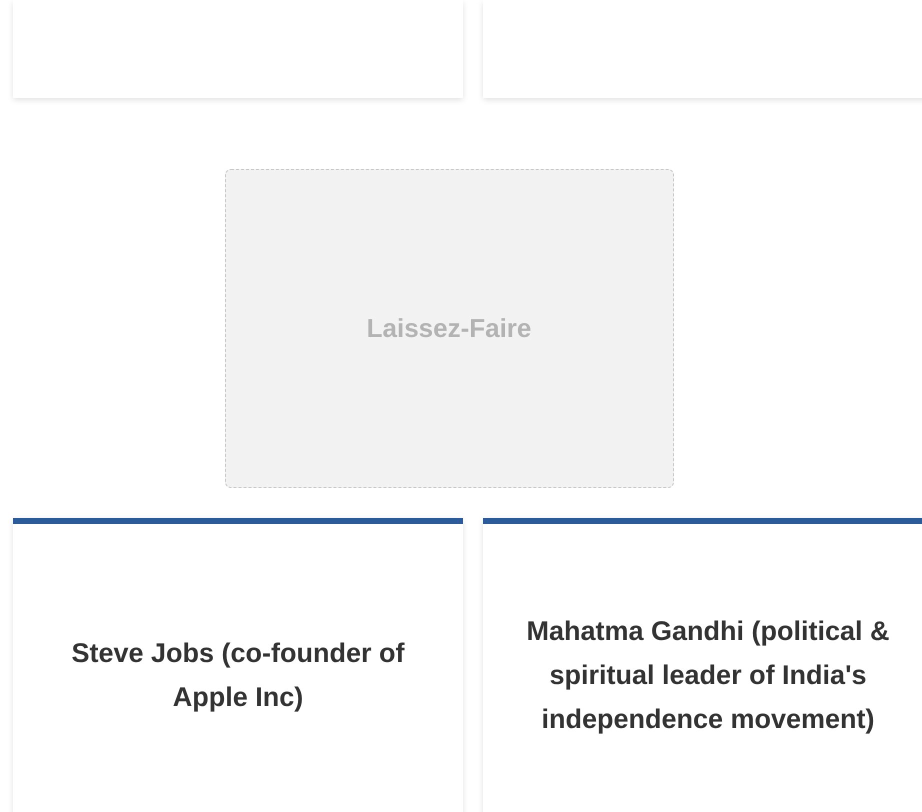  What do you see at coordinates (708, 675) in the screenshot?
I see `card-title: Mahatma Gandhi (political & spiritual leader of India's independence movement)` at bounding box center [708, 675].